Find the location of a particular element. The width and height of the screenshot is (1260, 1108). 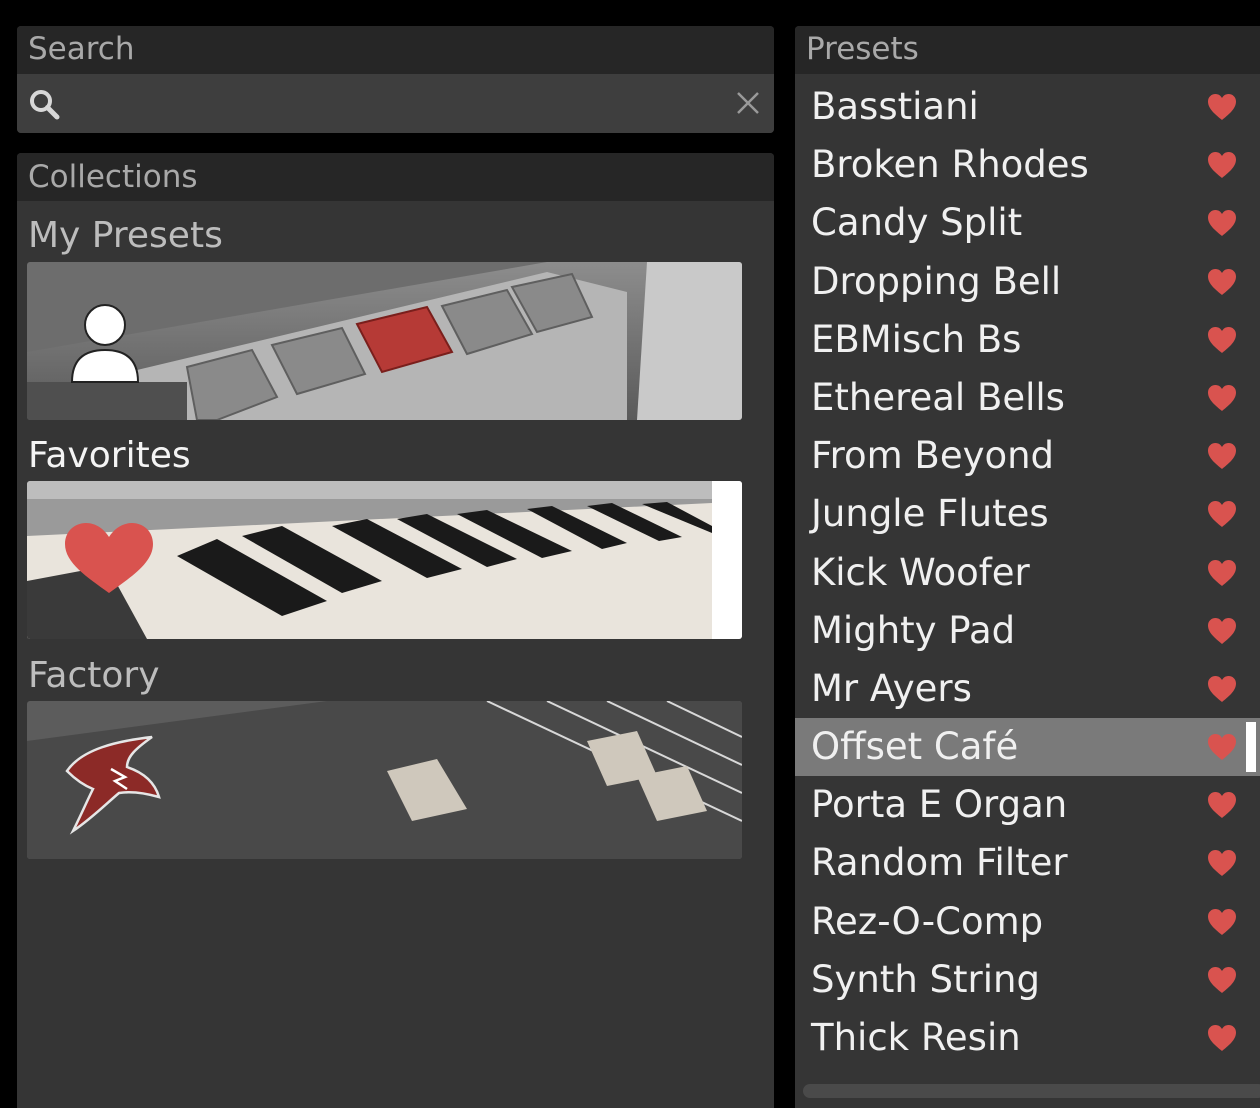

preset-name: Basstiani is located at coordinates (895, 106).